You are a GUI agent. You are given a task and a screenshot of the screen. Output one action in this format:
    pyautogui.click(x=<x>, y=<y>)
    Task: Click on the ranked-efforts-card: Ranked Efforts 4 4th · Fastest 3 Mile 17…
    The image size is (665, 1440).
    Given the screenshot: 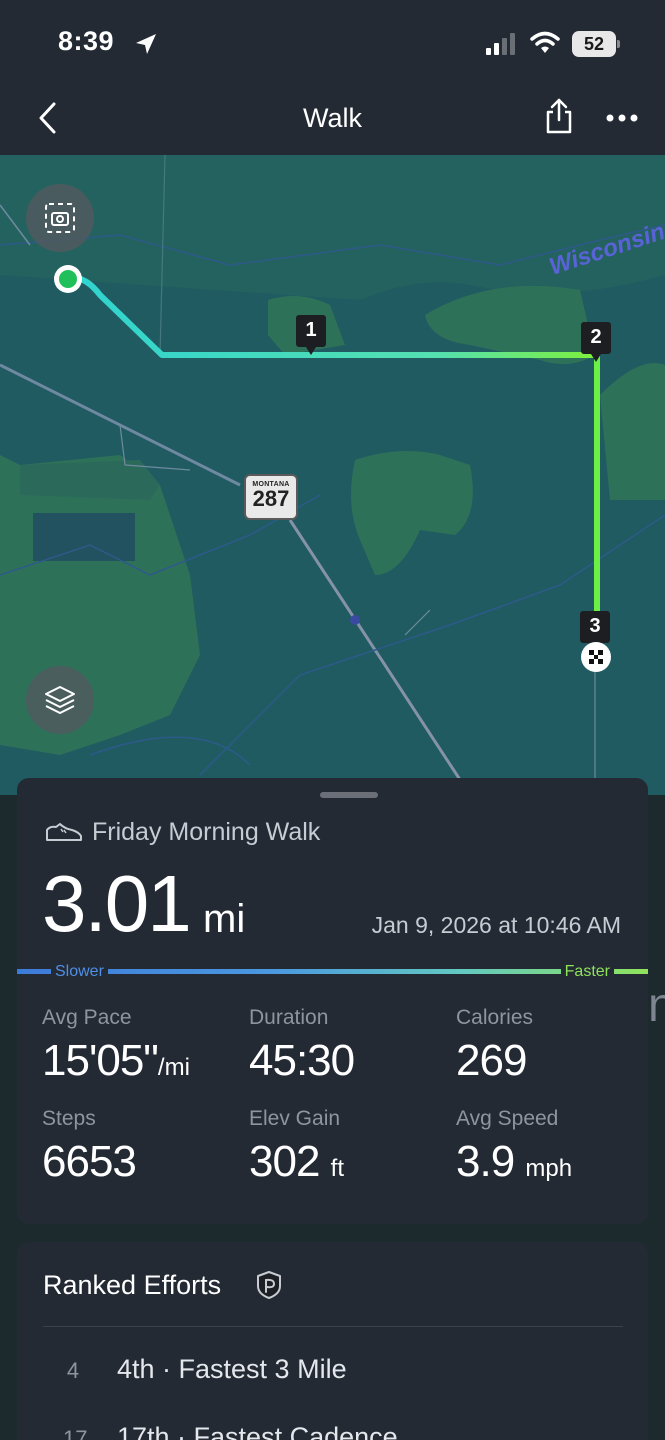 What is the action you would take?
    pyautogui.click(x=332, y=1341)
    